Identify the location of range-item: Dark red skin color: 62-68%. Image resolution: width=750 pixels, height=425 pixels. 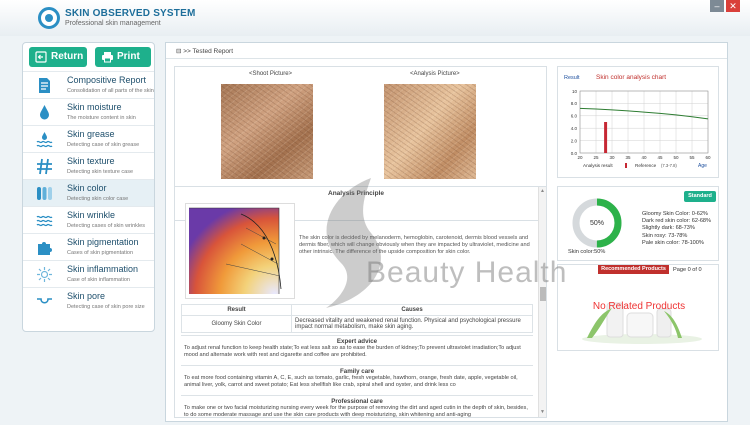
(677, 221).